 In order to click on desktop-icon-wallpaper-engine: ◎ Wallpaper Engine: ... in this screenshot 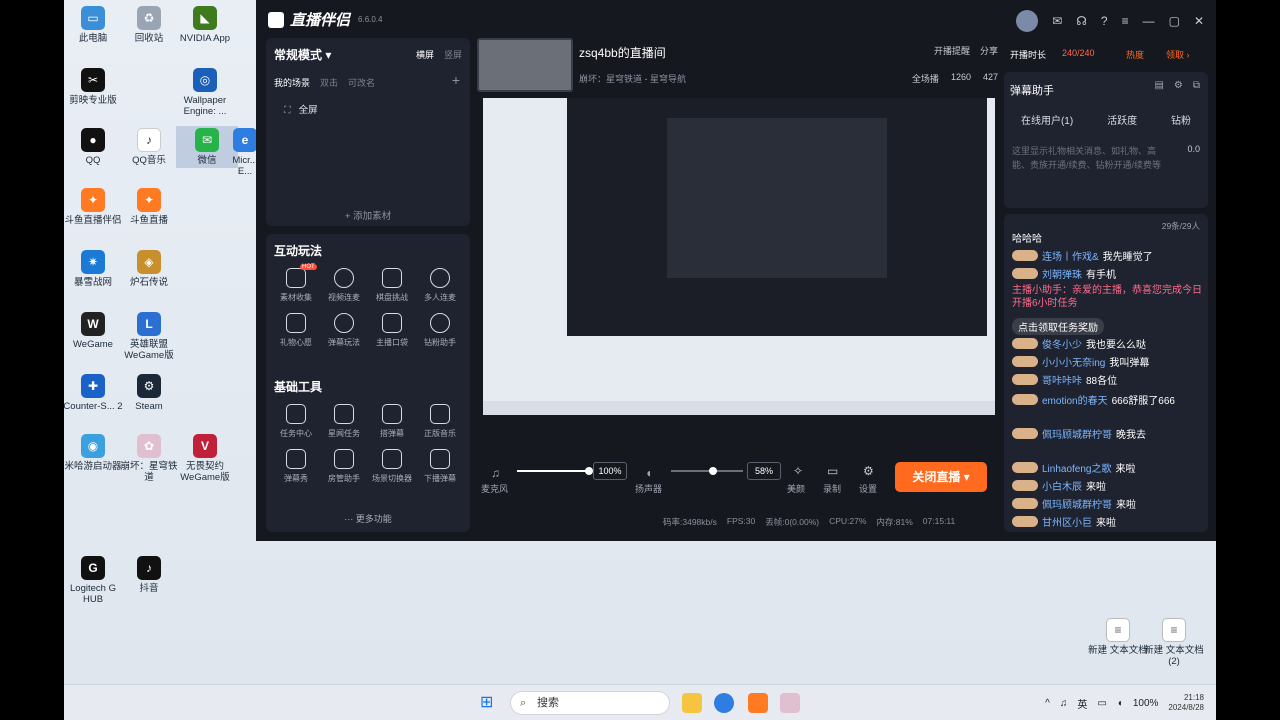, I will do `click(205, 92)`.